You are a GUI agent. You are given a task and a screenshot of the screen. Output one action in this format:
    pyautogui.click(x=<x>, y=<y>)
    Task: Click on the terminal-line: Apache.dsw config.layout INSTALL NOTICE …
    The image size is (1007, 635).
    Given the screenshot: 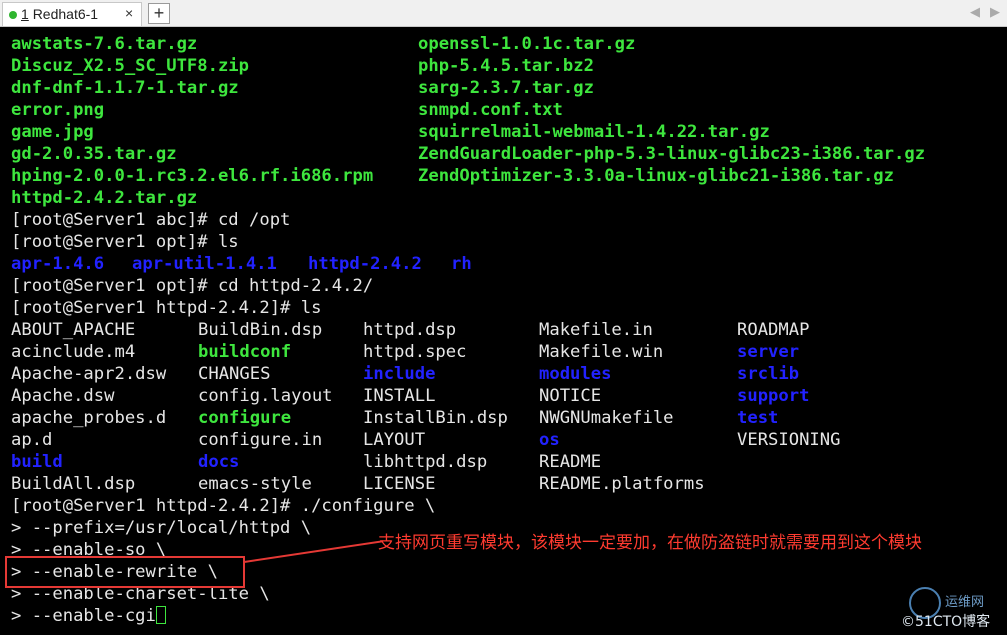 What is the action you would take?
    pyautogui.click(x=410, y=396)
    